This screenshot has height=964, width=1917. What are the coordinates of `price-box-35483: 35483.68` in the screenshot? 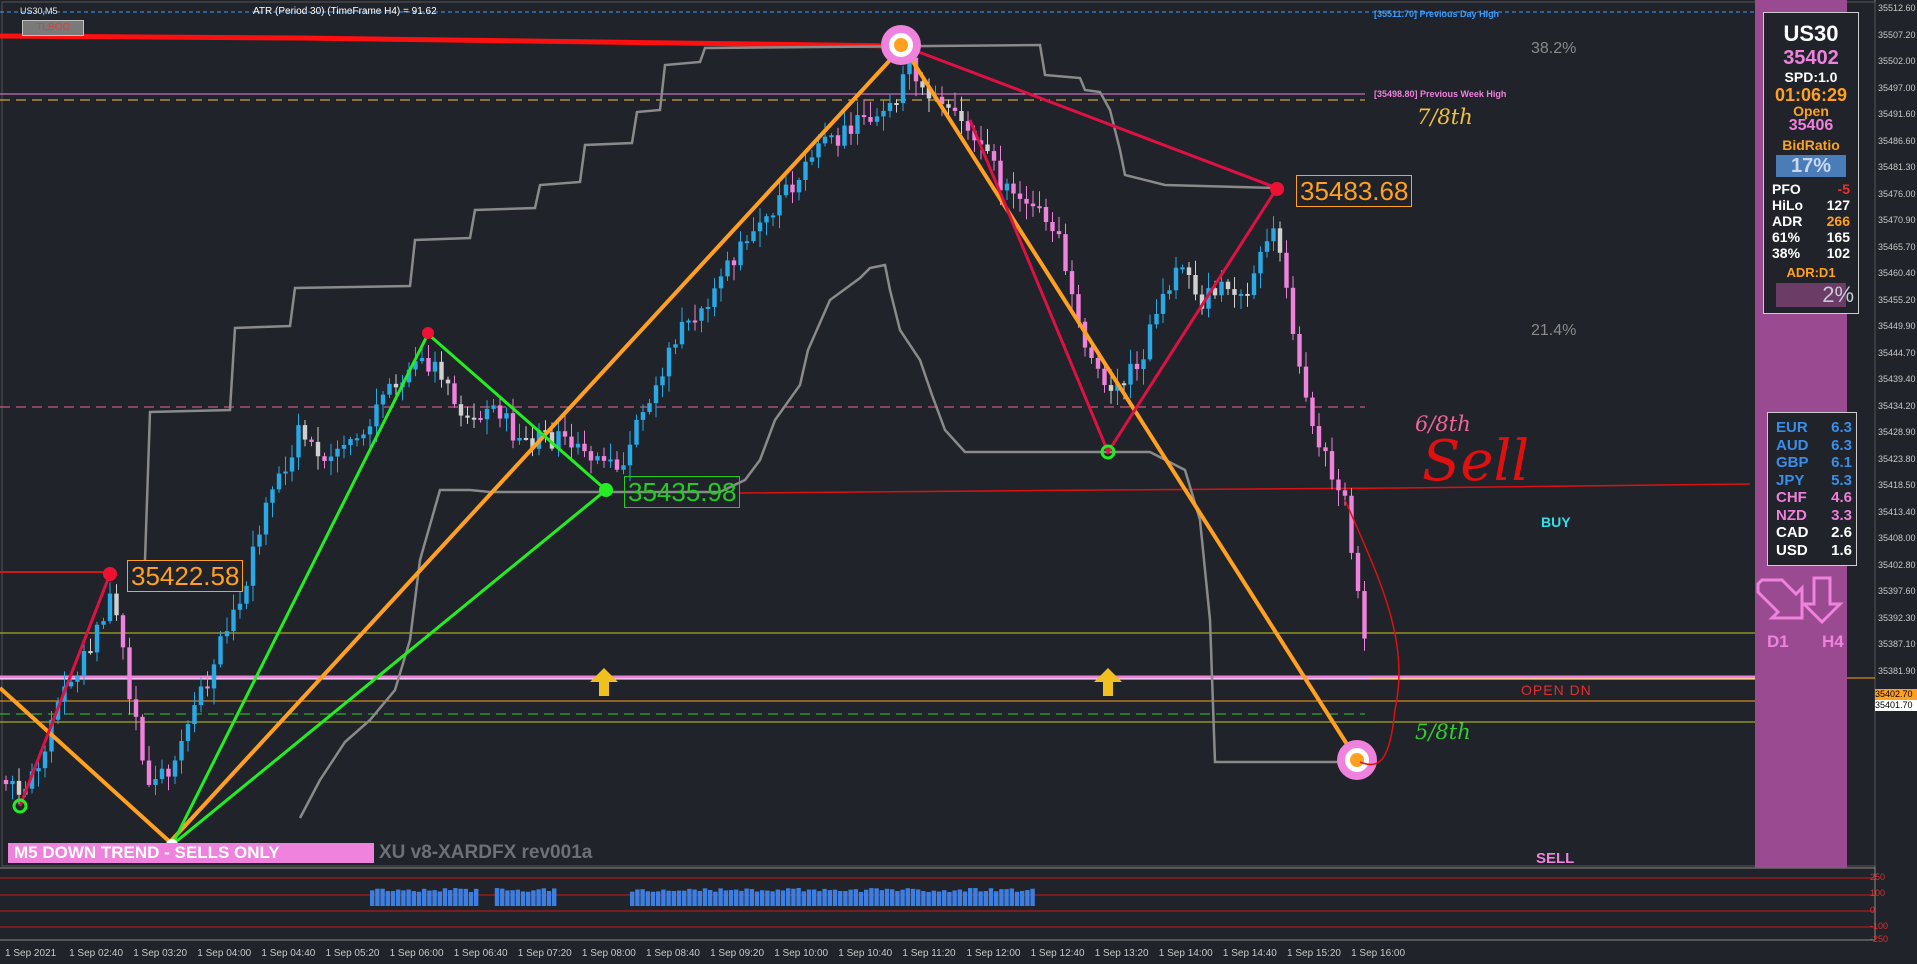 It's located at (1354, 191).